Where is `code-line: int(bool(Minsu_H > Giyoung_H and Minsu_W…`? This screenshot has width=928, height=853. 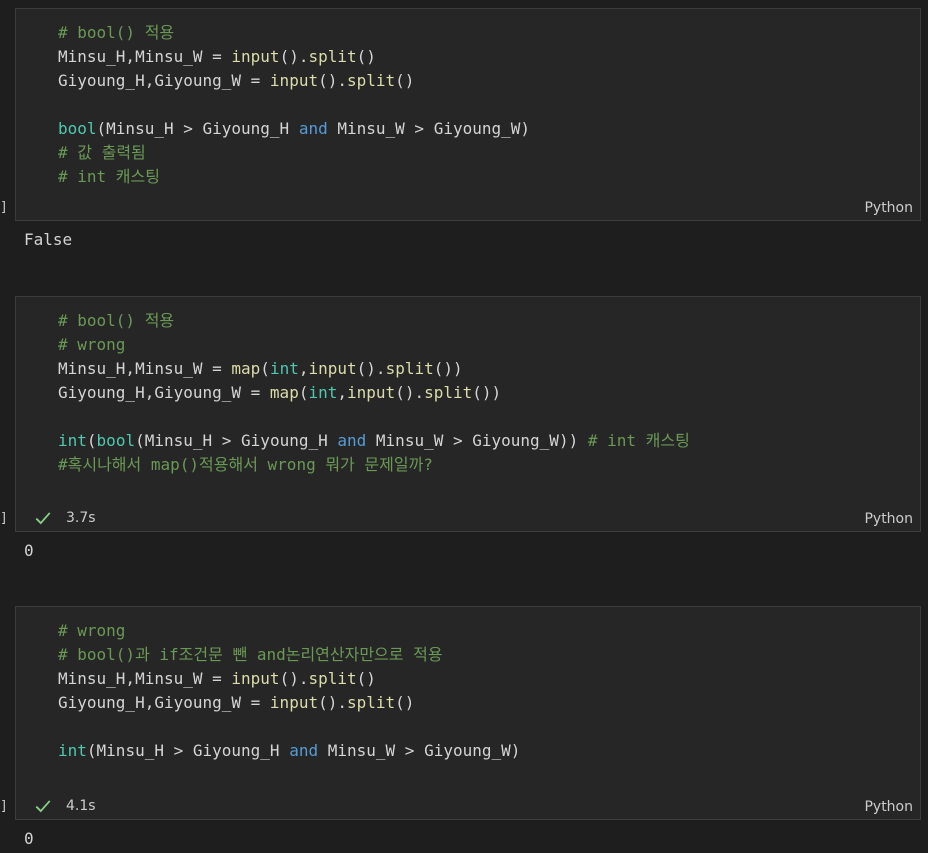
code-line: int(bool(Minsu_H > Giyoung_H and Minsu_W… is located at coordinates (374, 440).